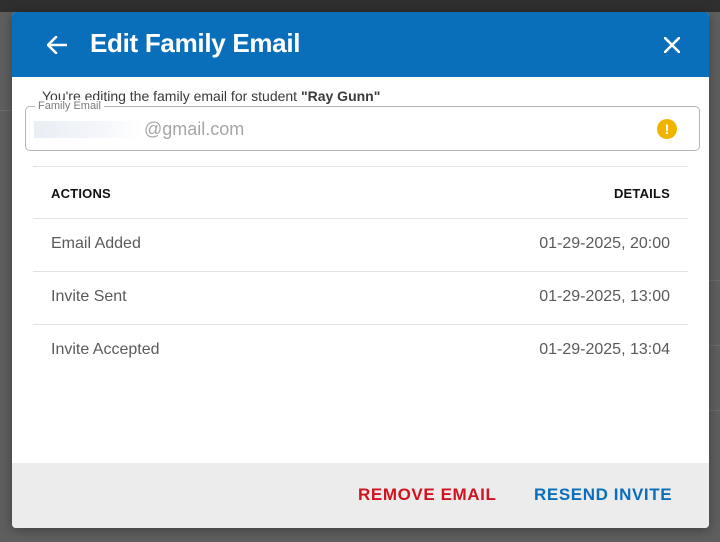 The image size is (720, 542). What do you see at coordinates (195, 43) in the screenshot?
I see `modal-title: Edit Family Email` at bounding box center [195, 43].